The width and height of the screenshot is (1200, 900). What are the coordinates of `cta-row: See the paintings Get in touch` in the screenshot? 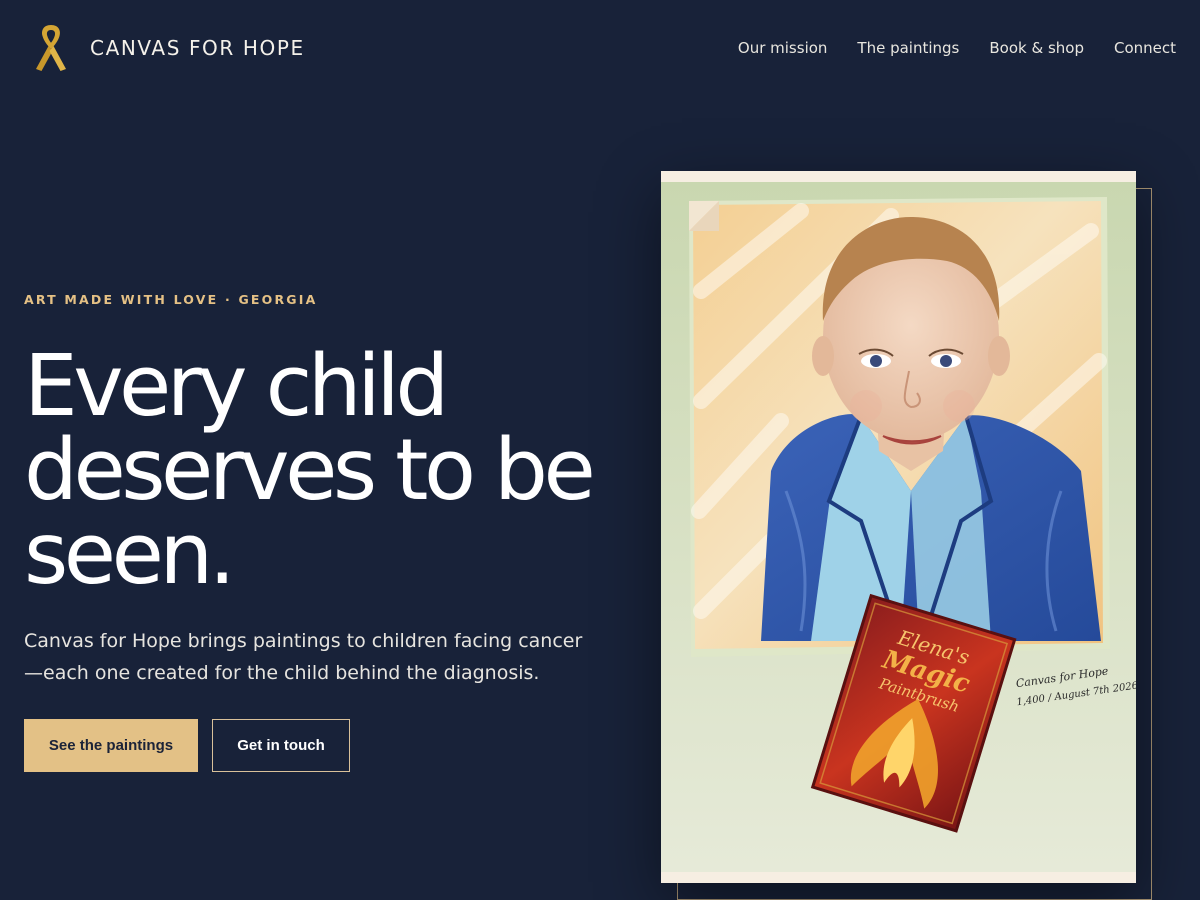 It's located at (314, 745).